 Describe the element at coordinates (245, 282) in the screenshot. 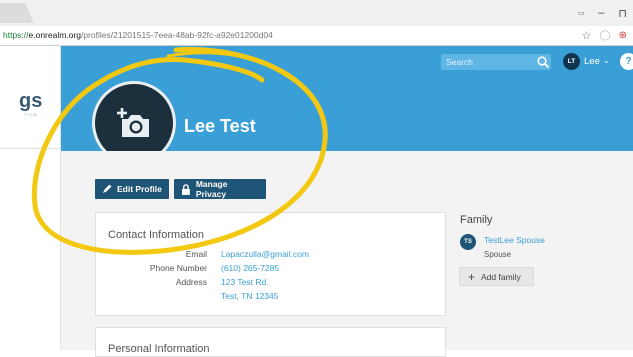

I see `address-line1-link: 123 Test Rd.` at that location.